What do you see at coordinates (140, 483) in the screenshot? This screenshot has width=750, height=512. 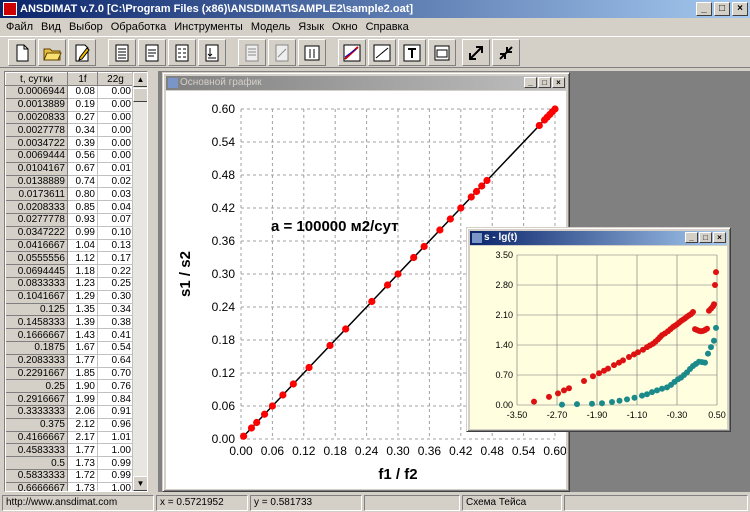 I see `scroll-down-icon: ▼` at bounding box center [140, 483].